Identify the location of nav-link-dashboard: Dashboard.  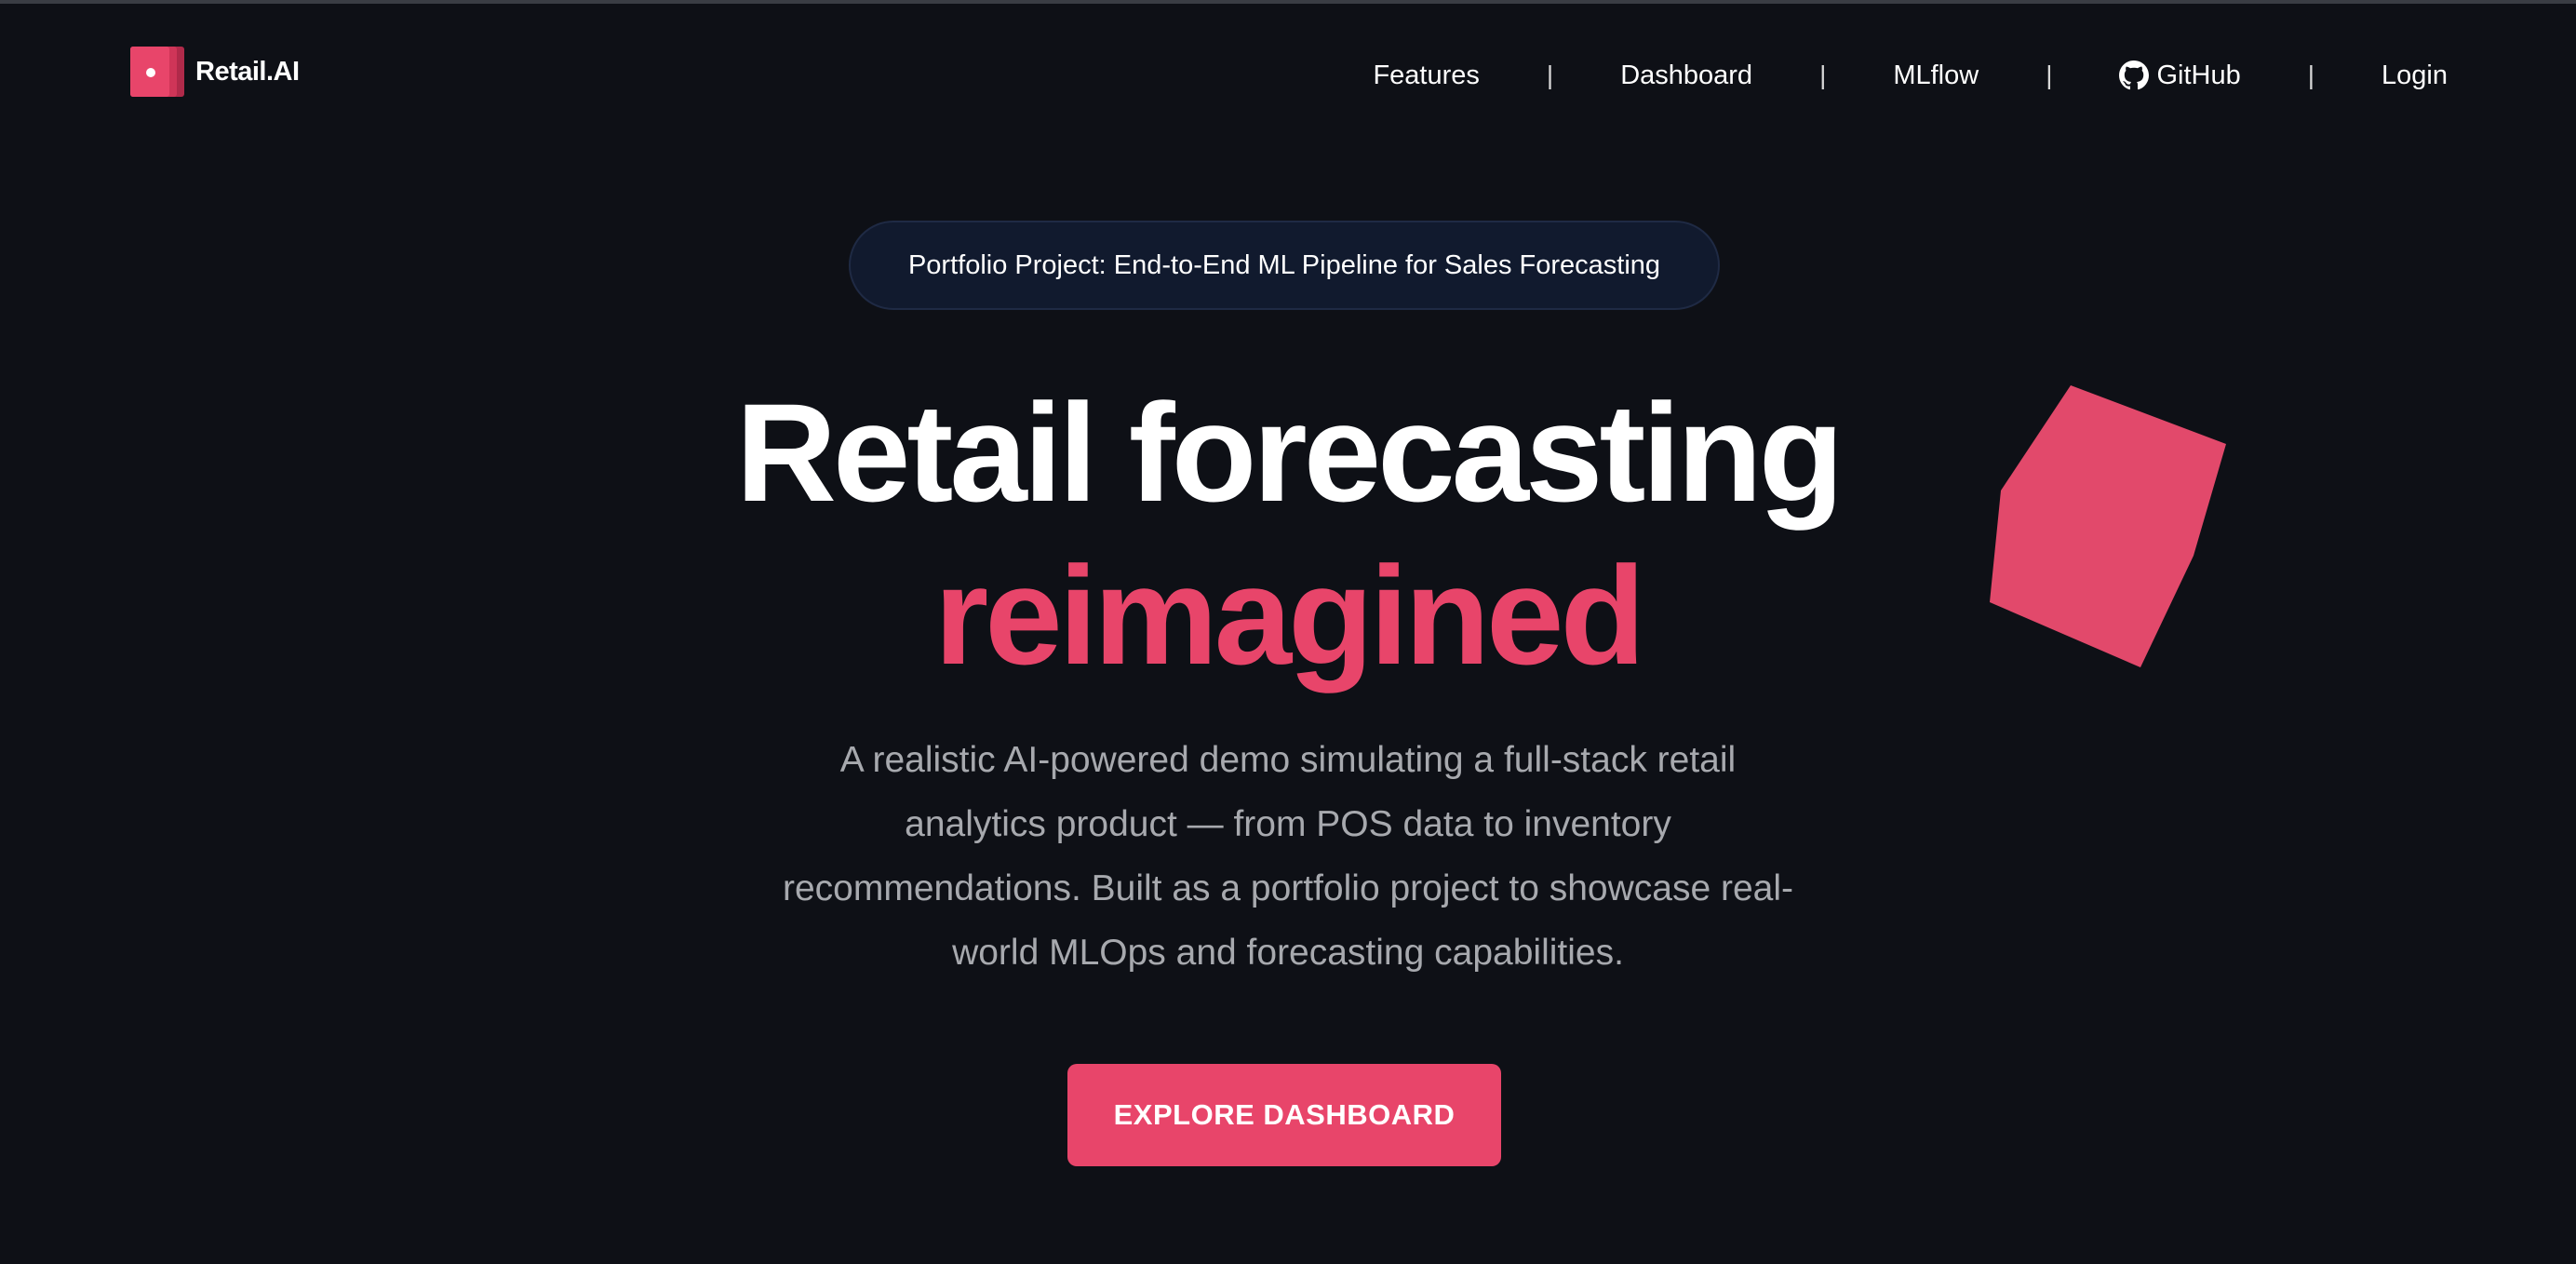
(1686, 76).